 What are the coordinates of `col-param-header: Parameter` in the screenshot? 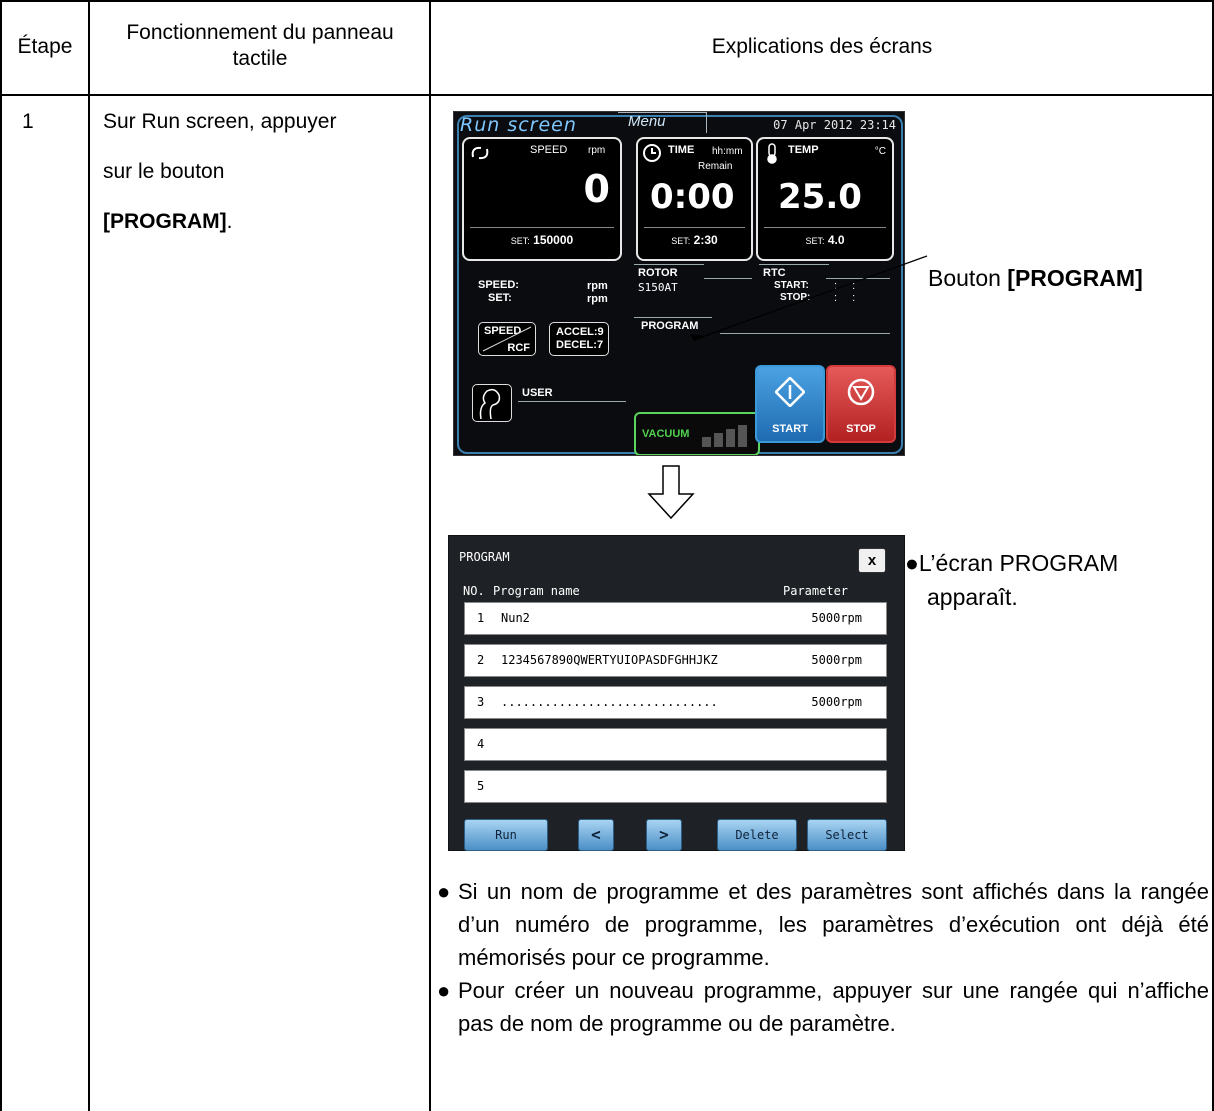 It's located at (816, 591).